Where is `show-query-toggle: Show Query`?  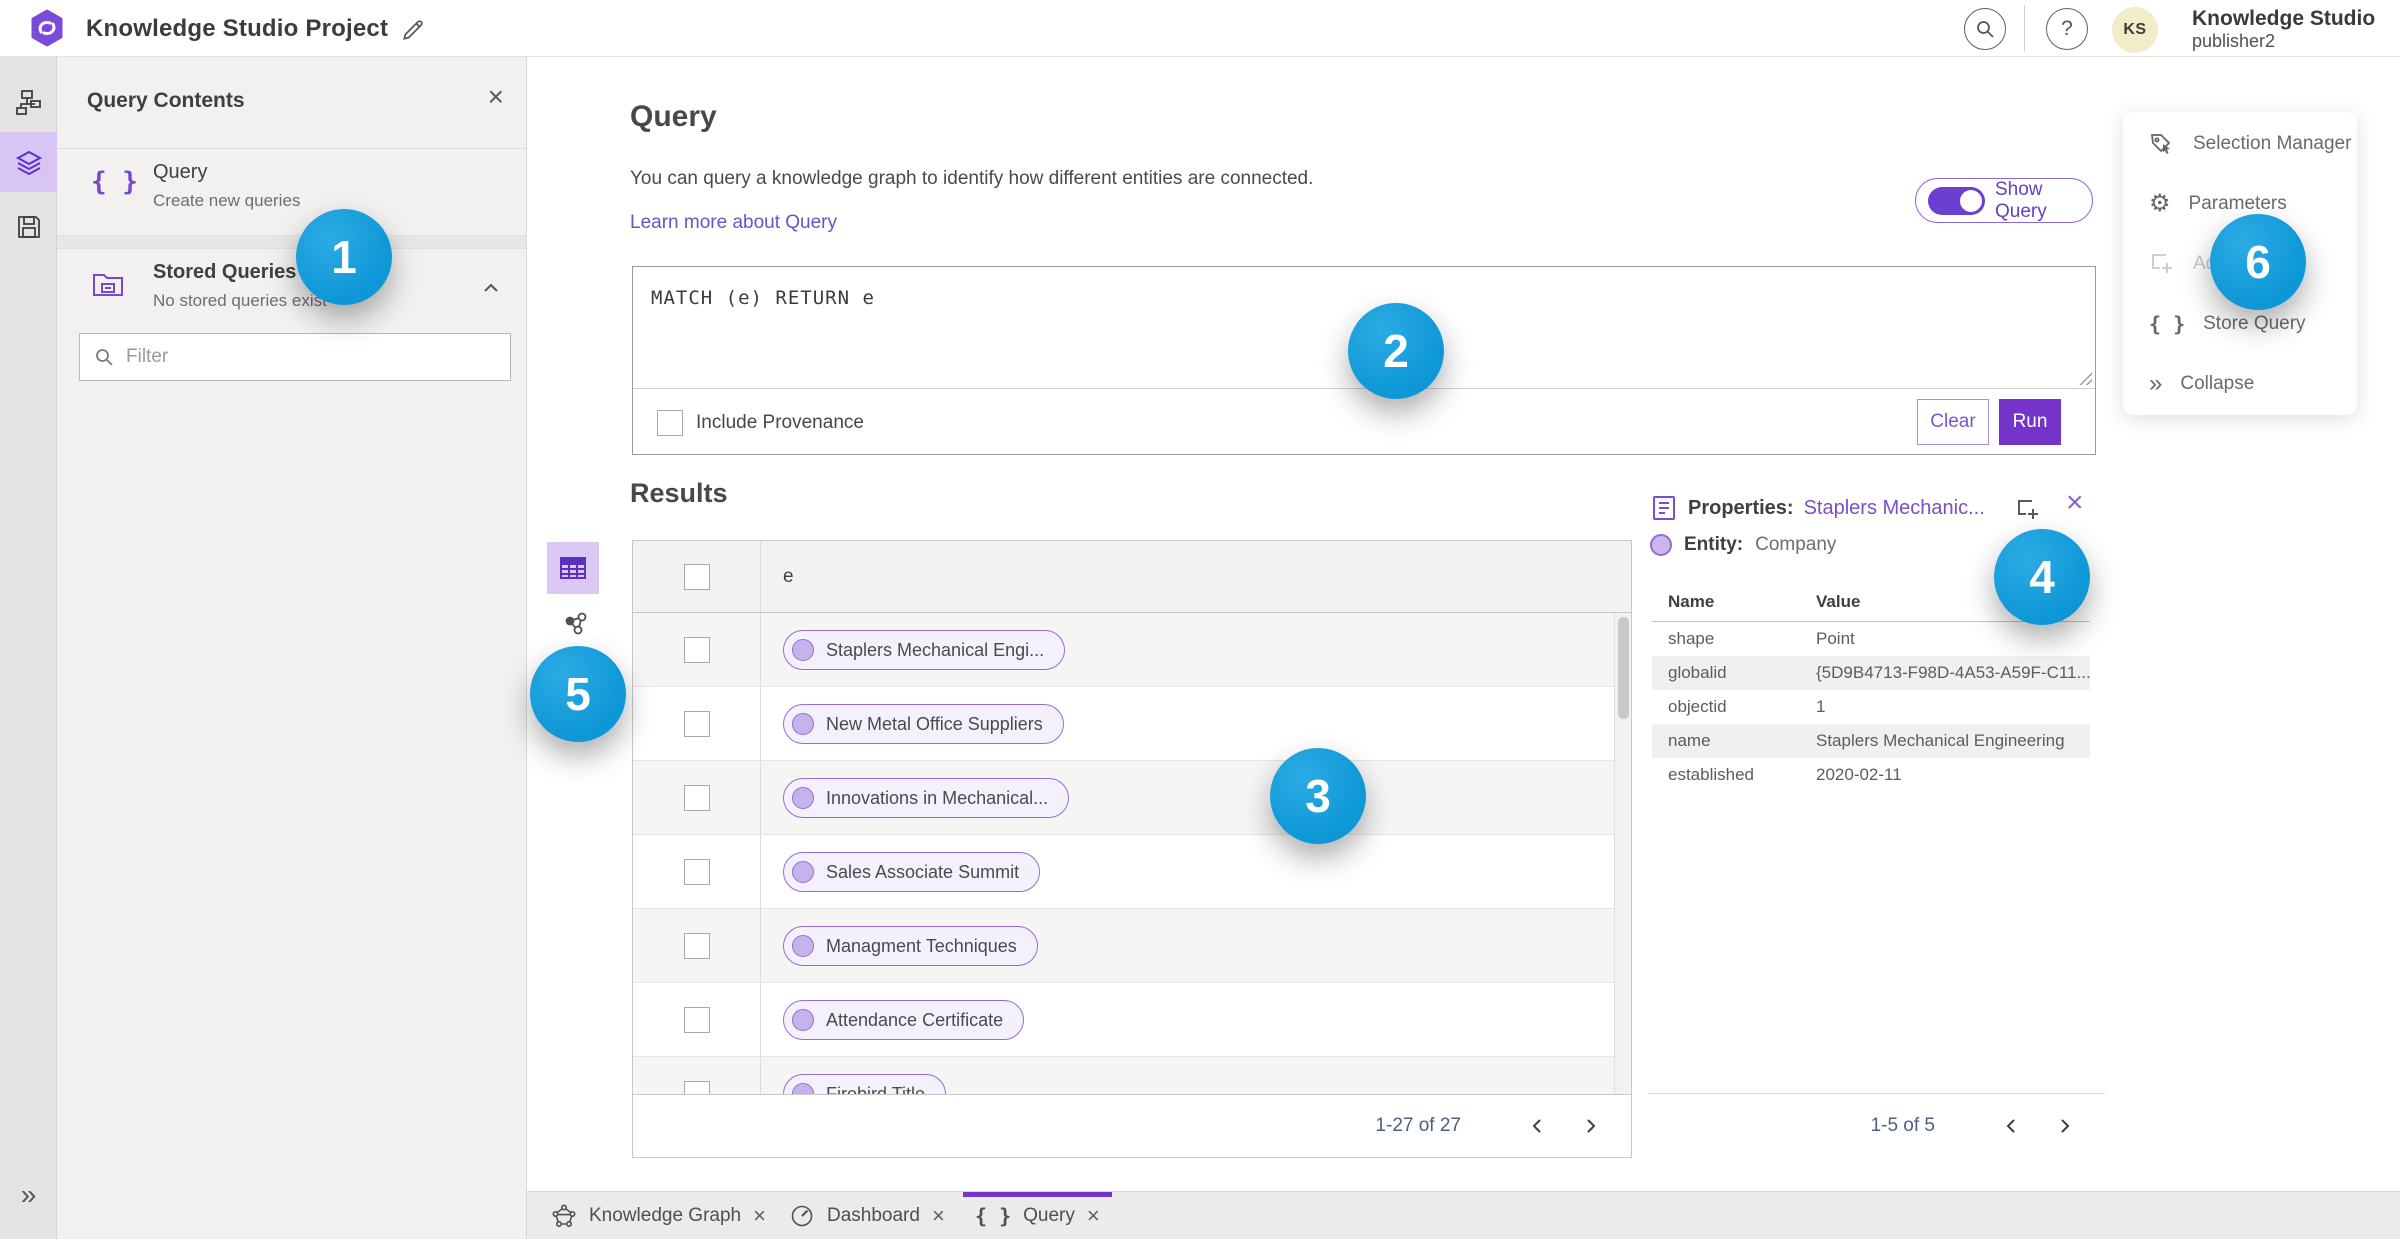 show-query-toggle: Show Query is located at coordinates (2004, 200).